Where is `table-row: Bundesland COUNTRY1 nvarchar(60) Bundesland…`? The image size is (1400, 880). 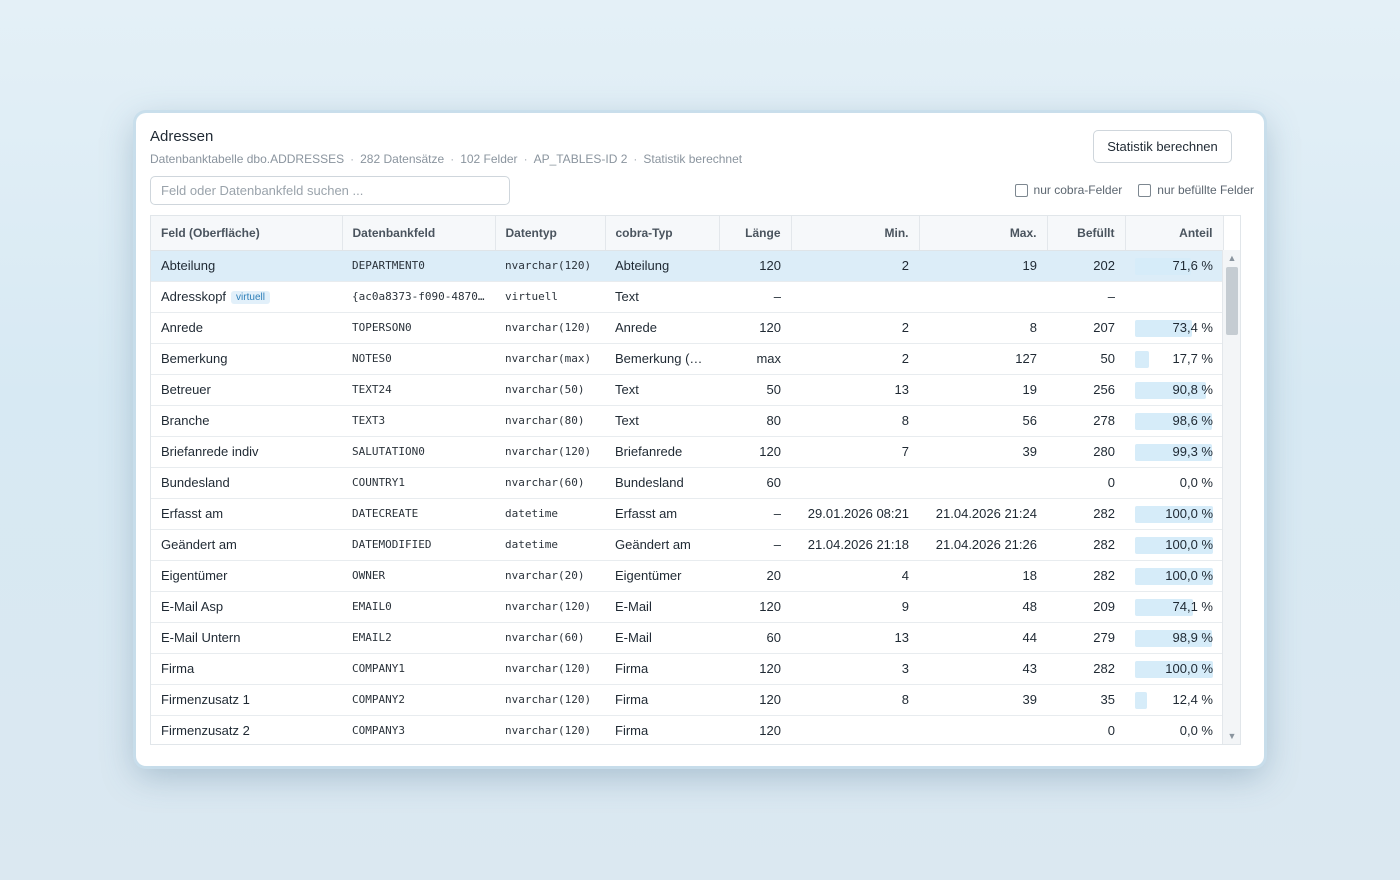 table-row: Bundesland COUNTRY1 nvarchar(60) Bundesland… is located at coordinates (687, 483).